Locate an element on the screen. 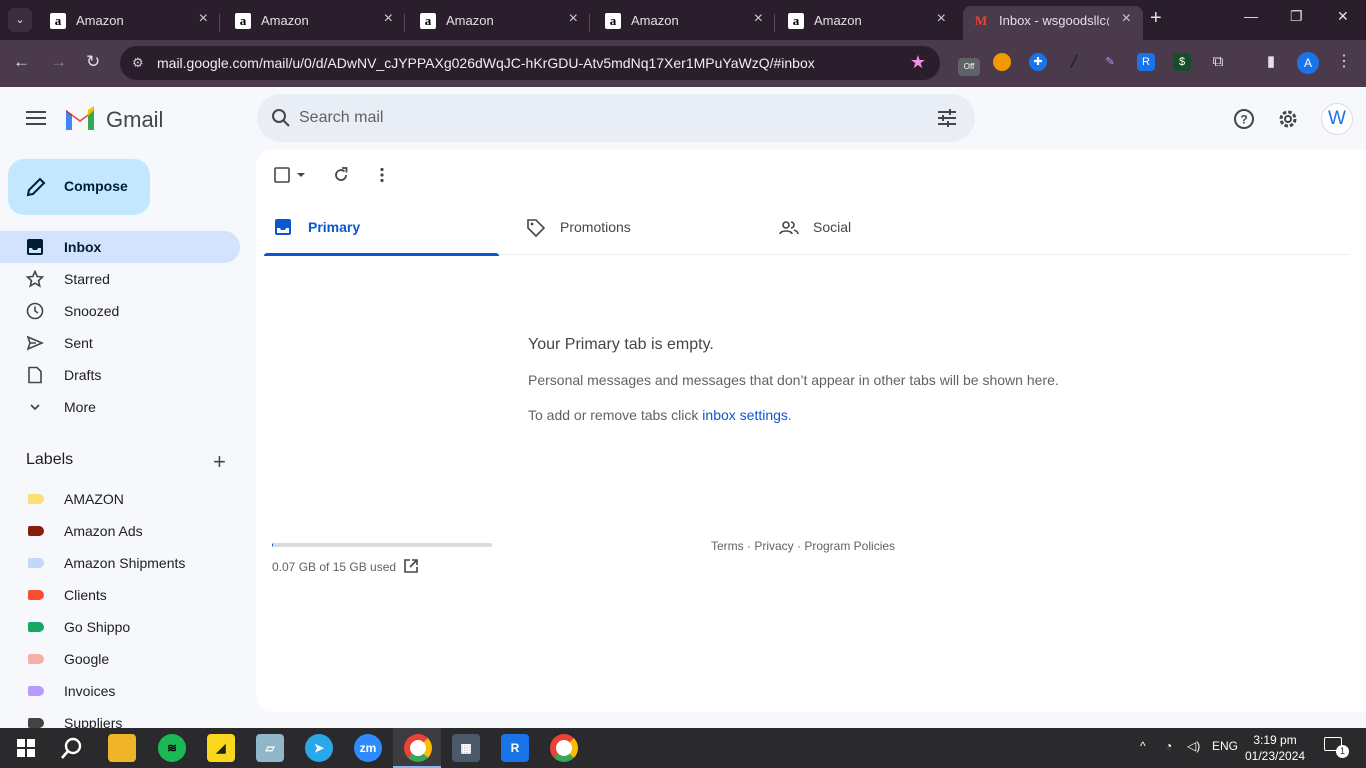 This screenshot has width=1366, height=768. taskbar-clock: 3:19 pm 01/23/2024 is located at coordinates (1275, 748).